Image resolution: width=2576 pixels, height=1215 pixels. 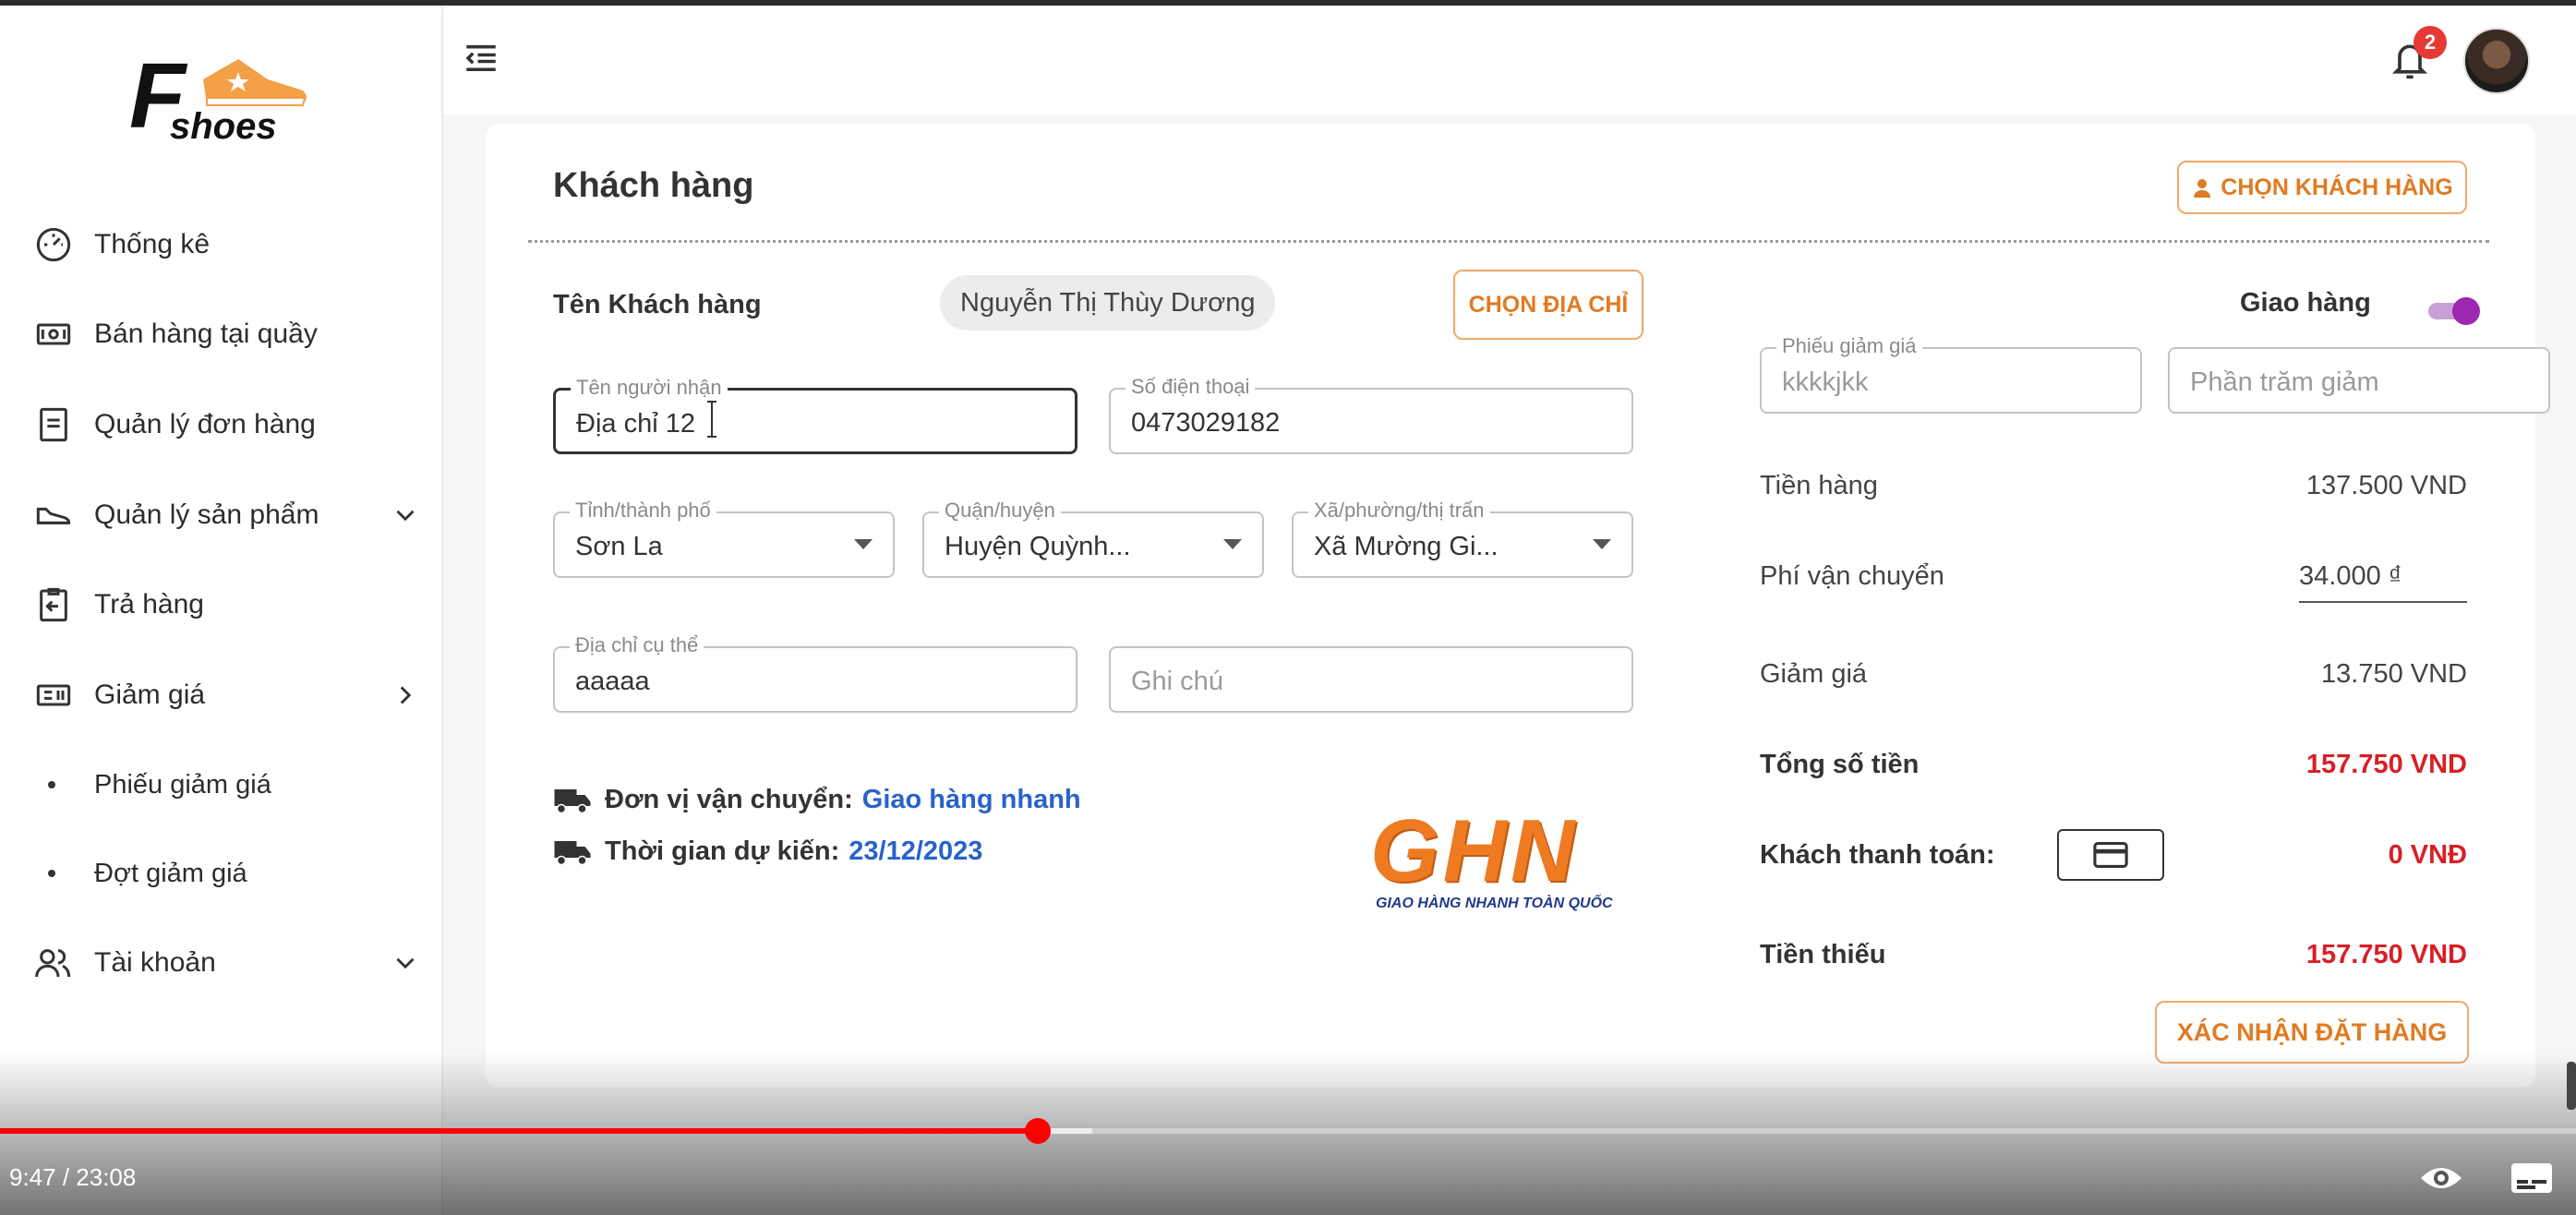 I want to click on percent-discount-field: Phần trăm giảm, so click(x=2359, y=380).